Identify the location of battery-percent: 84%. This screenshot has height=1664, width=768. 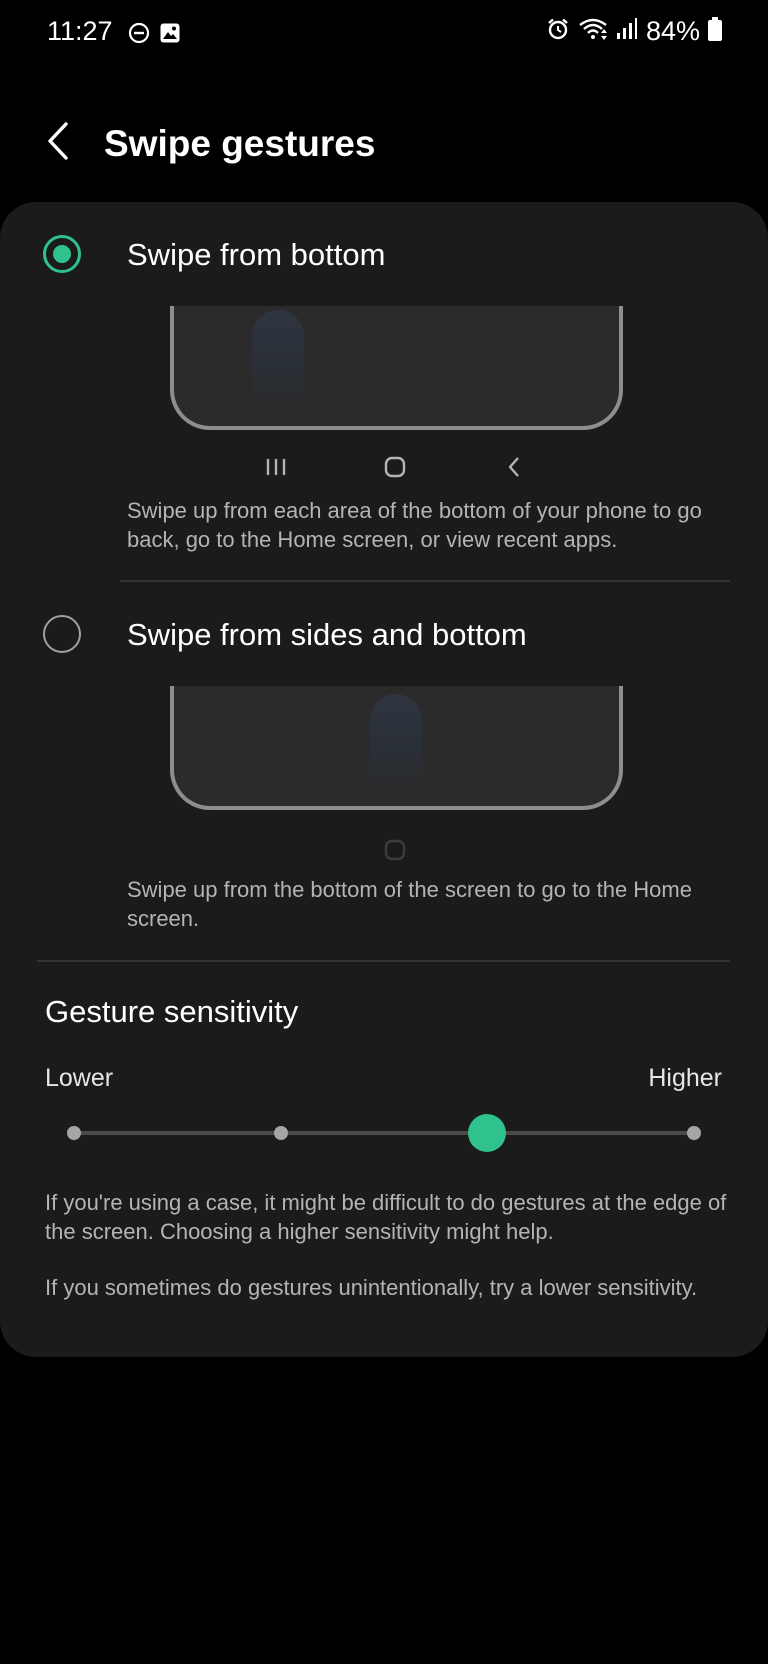
(672, 31).